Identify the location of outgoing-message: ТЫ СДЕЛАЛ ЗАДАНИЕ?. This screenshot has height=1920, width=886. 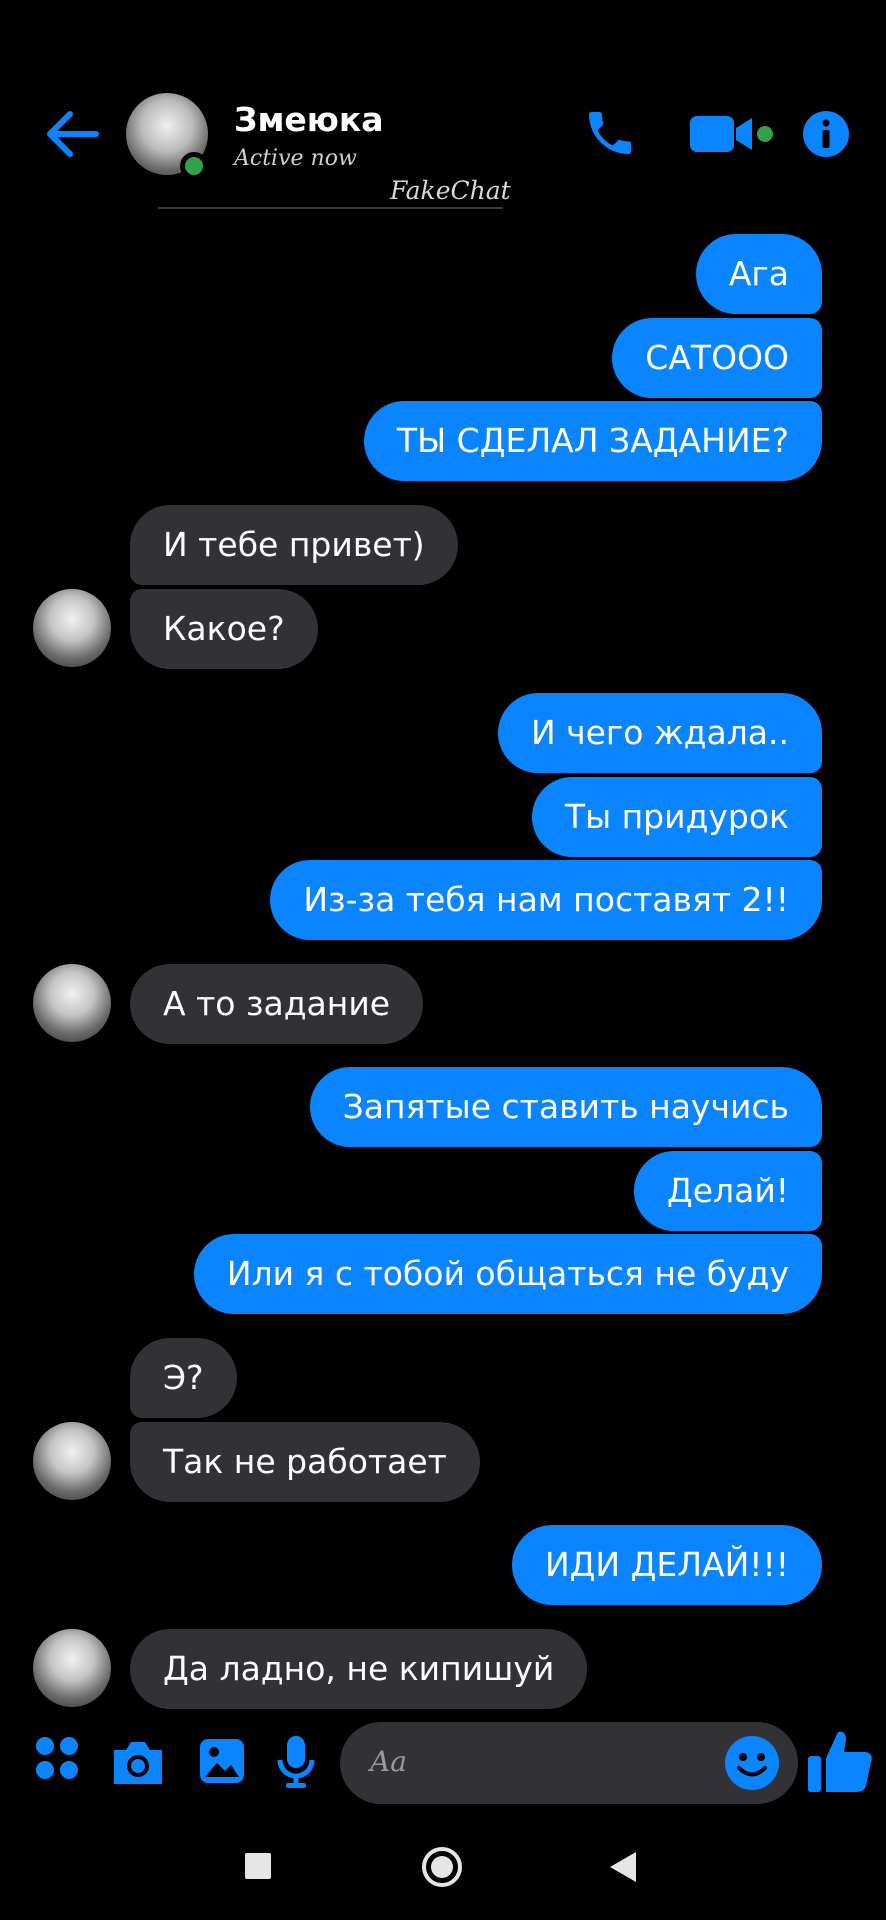
(592, 441).